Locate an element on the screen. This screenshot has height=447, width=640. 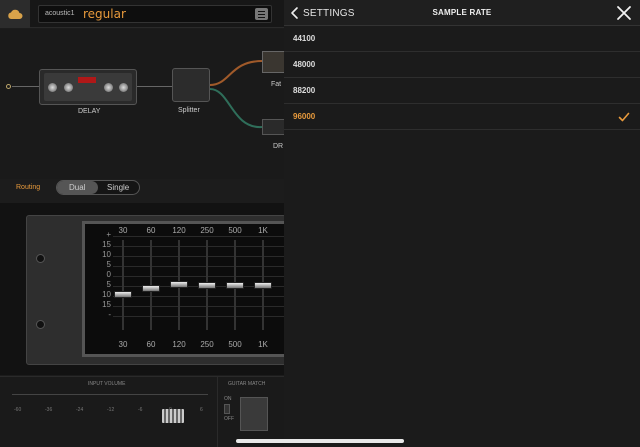
signal-chain: DELAY Splitter Fat DR is located at coordinates (142, 104).